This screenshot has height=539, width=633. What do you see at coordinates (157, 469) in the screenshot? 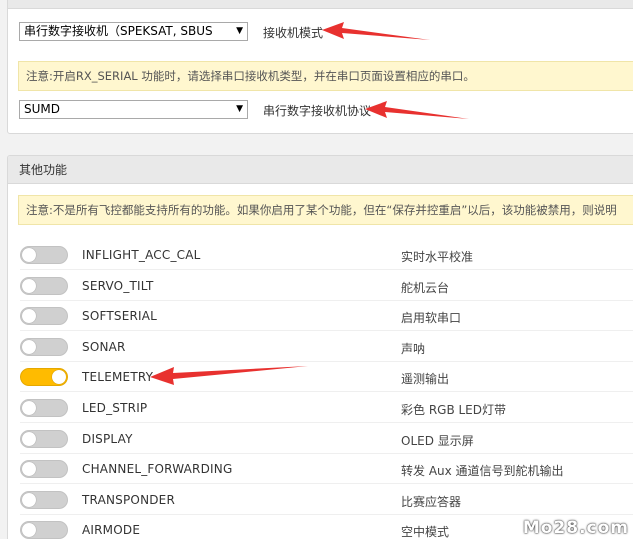
I see `feature-name: CHANNEL_FORWARDING` at bounding box center [157, 469].